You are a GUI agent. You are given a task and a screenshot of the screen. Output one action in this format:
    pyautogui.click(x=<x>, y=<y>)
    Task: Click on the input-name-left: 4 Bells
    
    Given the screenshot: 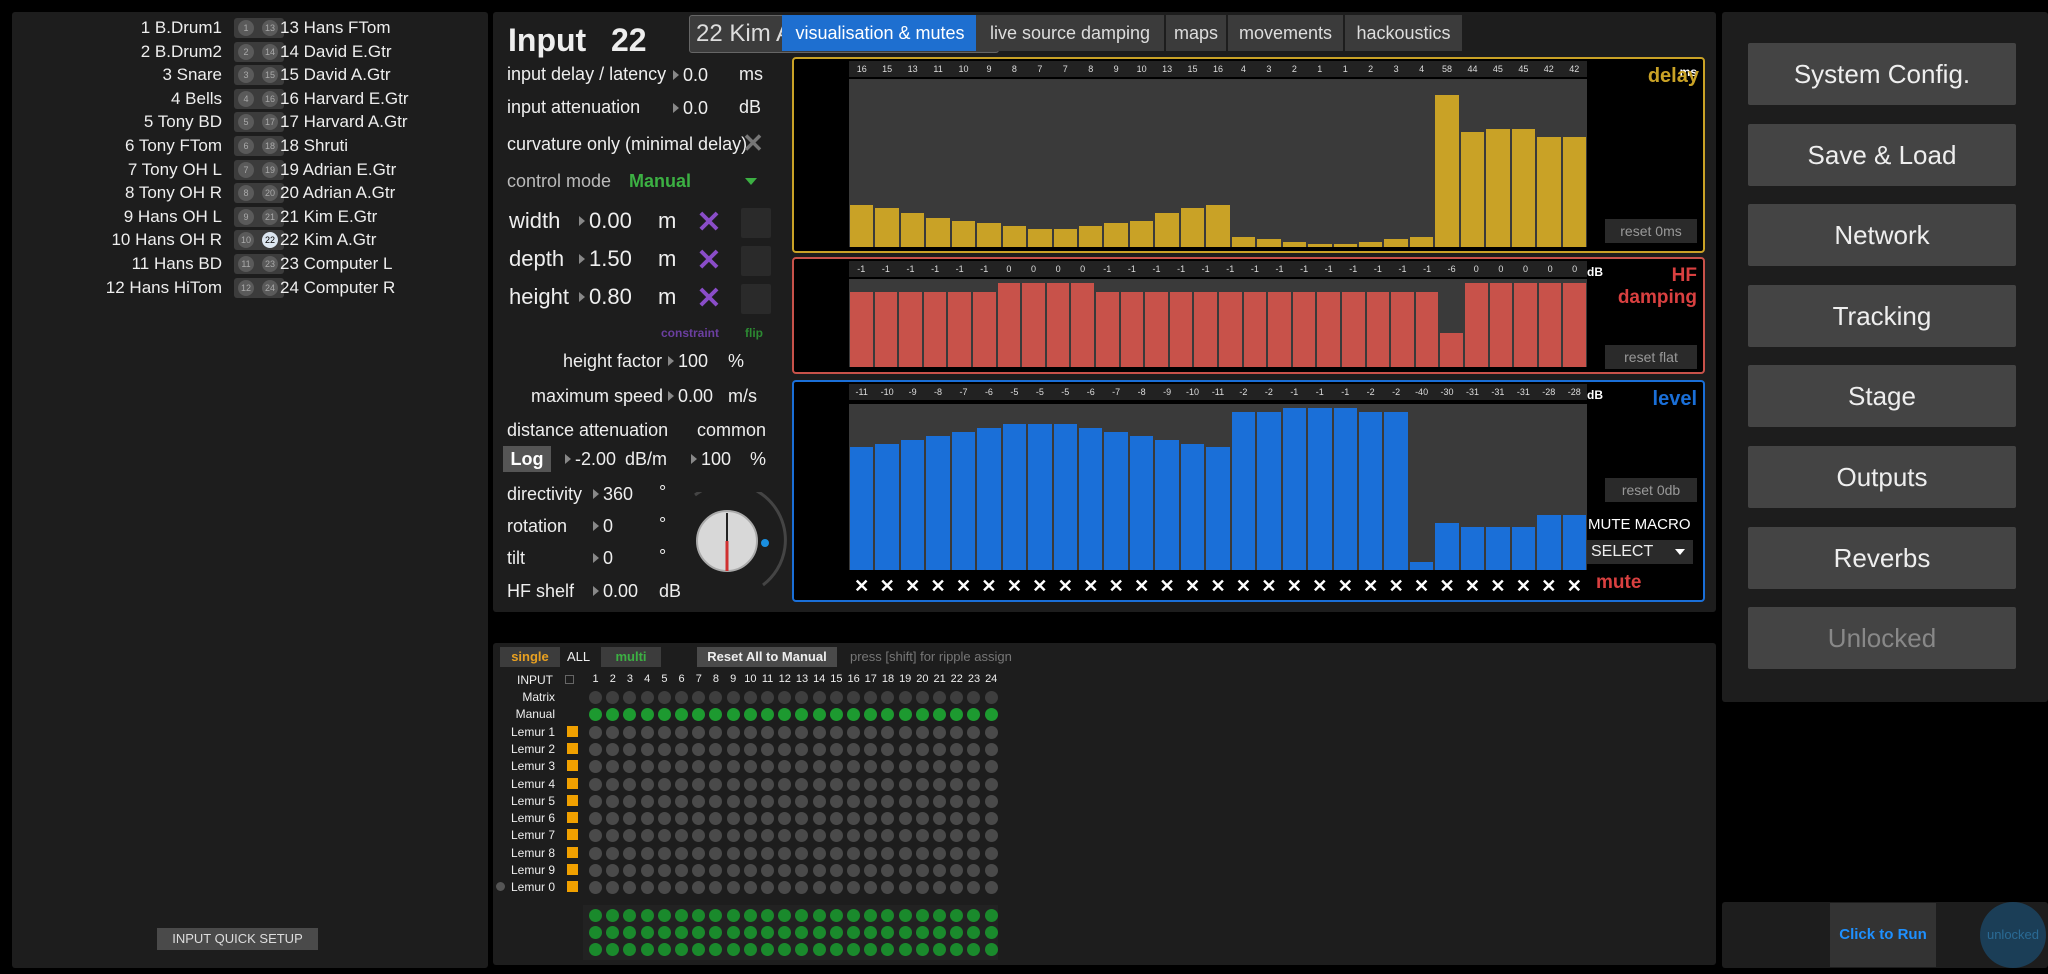 What is the action you would take?
    pyautogui.click(x=122, y=98)
    